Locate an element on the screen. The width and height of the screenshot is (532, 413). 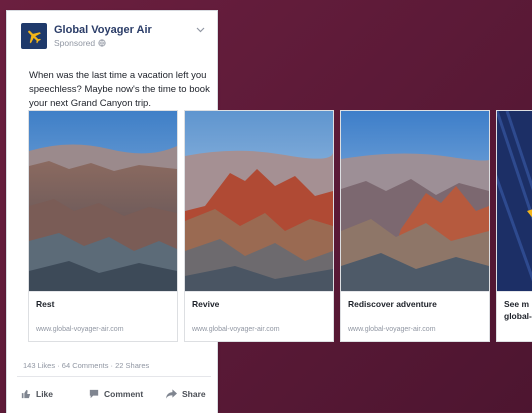
share-button: Share is located at coordinates (186, 394).